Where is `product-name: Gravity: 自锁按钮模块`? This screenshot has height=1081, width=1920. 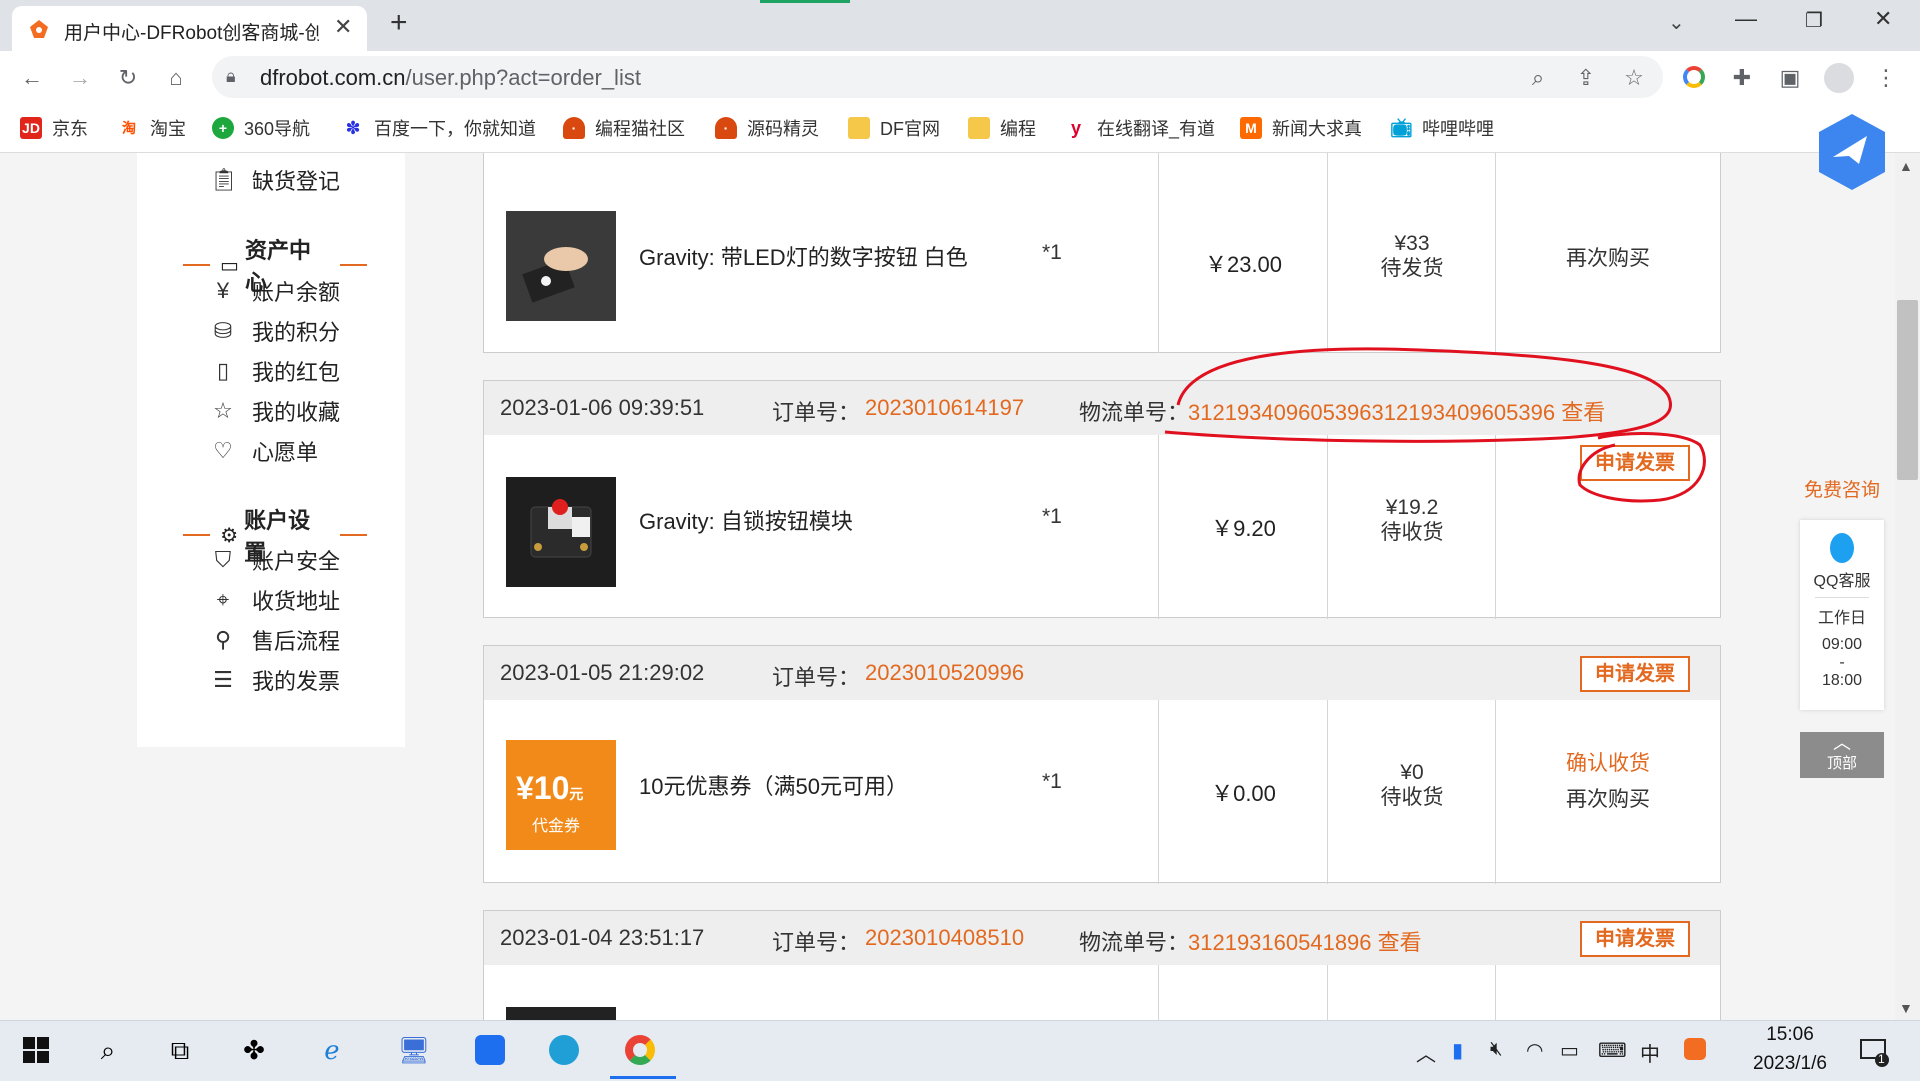
product-name: Gravity: 自锁按钮模块 is located at coordinates (746, 520).